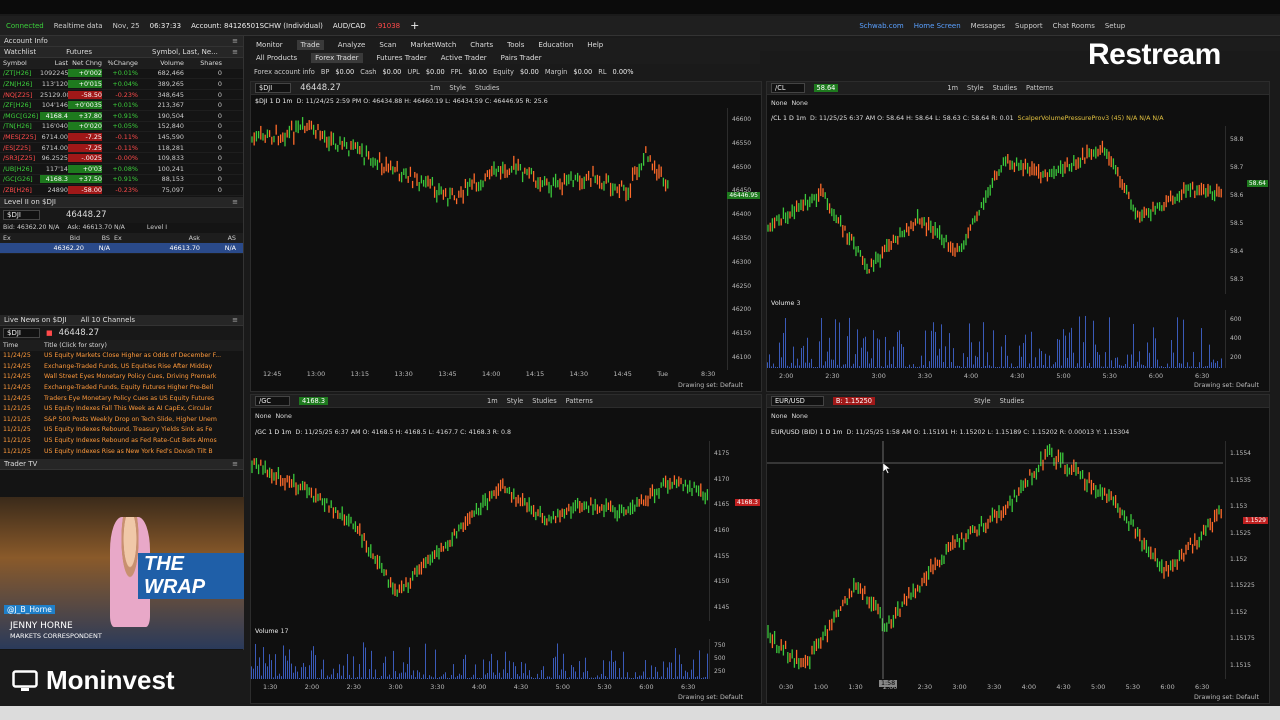  Describe the element at coordinates (121, 158) in the screenshot. I see `watchlist-row: /SR3[Z25] 96.2525 -.0025 -0.00% 109,833 0` at that location.